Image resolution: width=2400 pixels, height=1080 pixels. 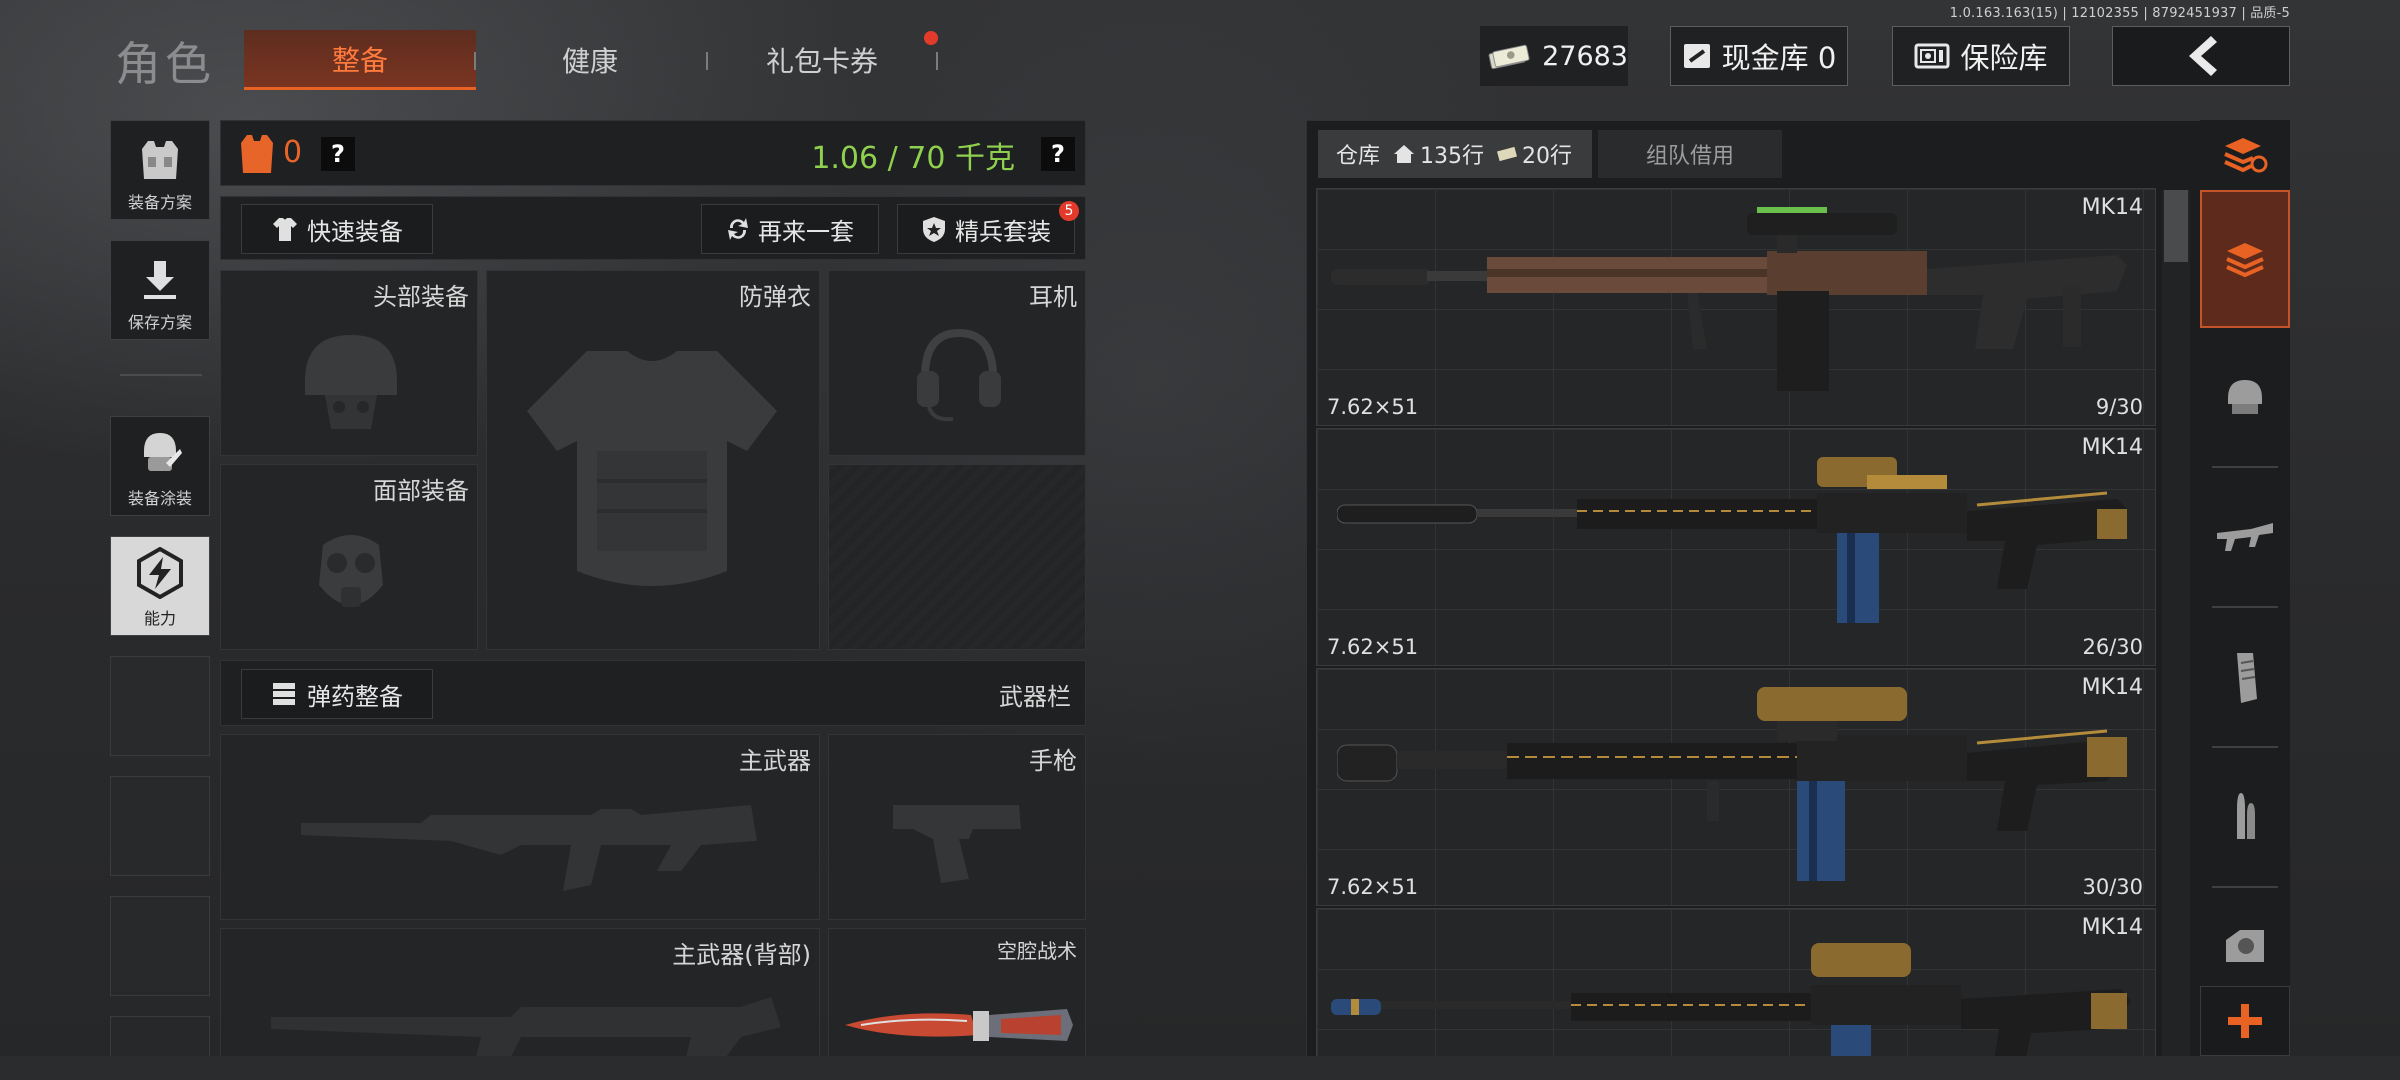 What do you see at coordinates (159, 618) in the screenshot?
I see `sidebar-item-label: 能力` at bounding box center [159, 618].